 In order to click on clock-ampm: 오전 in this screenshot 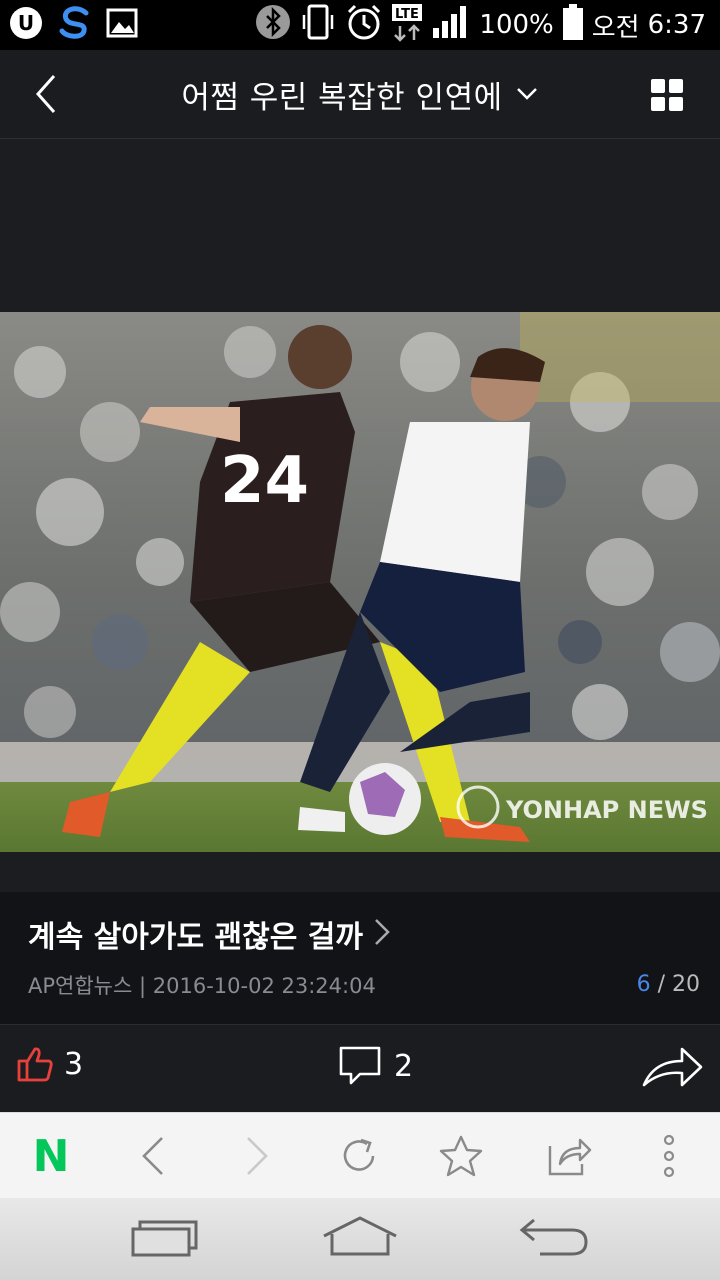, I will do `click(615, 27)`.